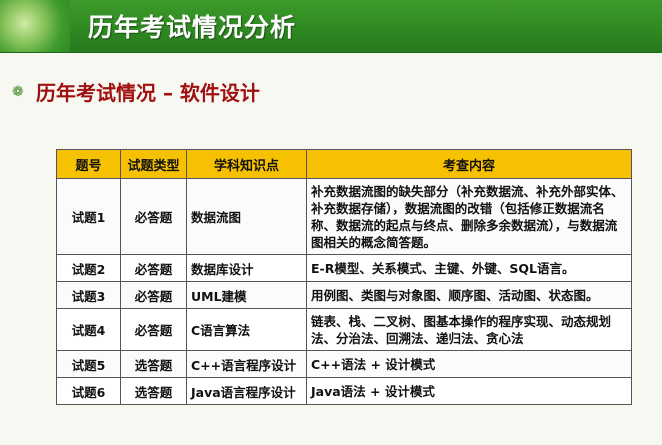 This screenshot has height=445, width=662. What do you see at coordinates (35, 26) in the screenshot?
I see `plant-logo-image` at bounding box center [35, 26].